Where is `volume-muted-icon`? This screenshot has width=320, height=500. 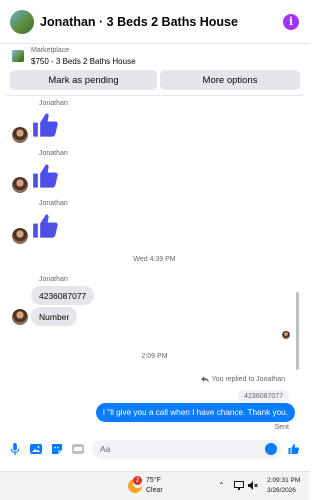 volume-muted-icon is located at coordinates (253, 486).